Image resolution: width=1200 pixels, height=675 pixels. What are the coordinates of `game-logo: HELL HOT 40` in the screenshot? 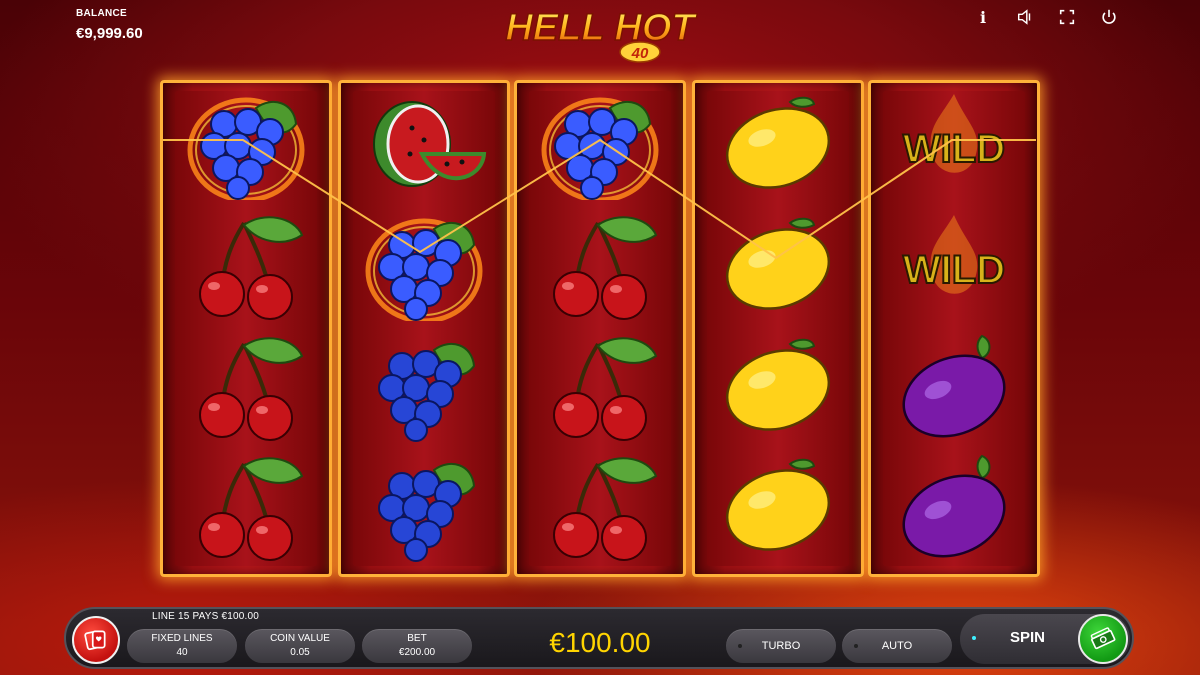 It's located at (601, 34).